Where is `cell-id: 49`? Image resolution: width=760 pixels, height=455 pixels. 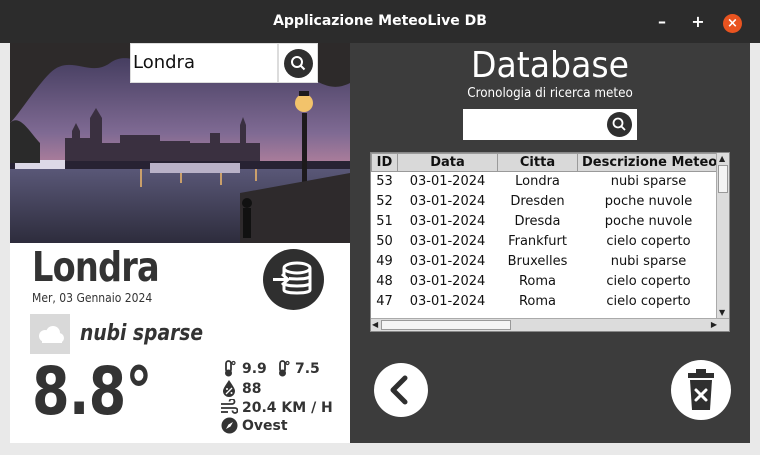 cell-id: 49 is located at coordinates (384, 261).